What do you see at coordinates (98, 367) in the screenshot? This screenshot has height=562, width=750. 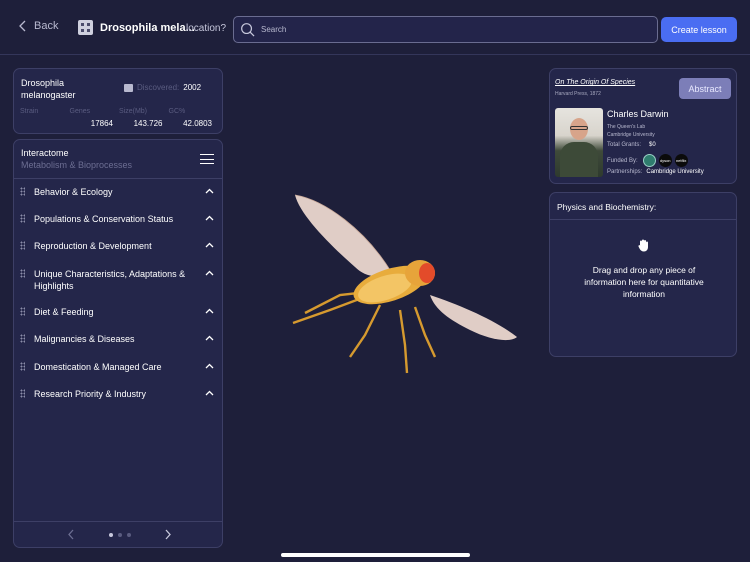 I see `list-item-label: Domestication & Managed Care` at bounding box center [98, 367].